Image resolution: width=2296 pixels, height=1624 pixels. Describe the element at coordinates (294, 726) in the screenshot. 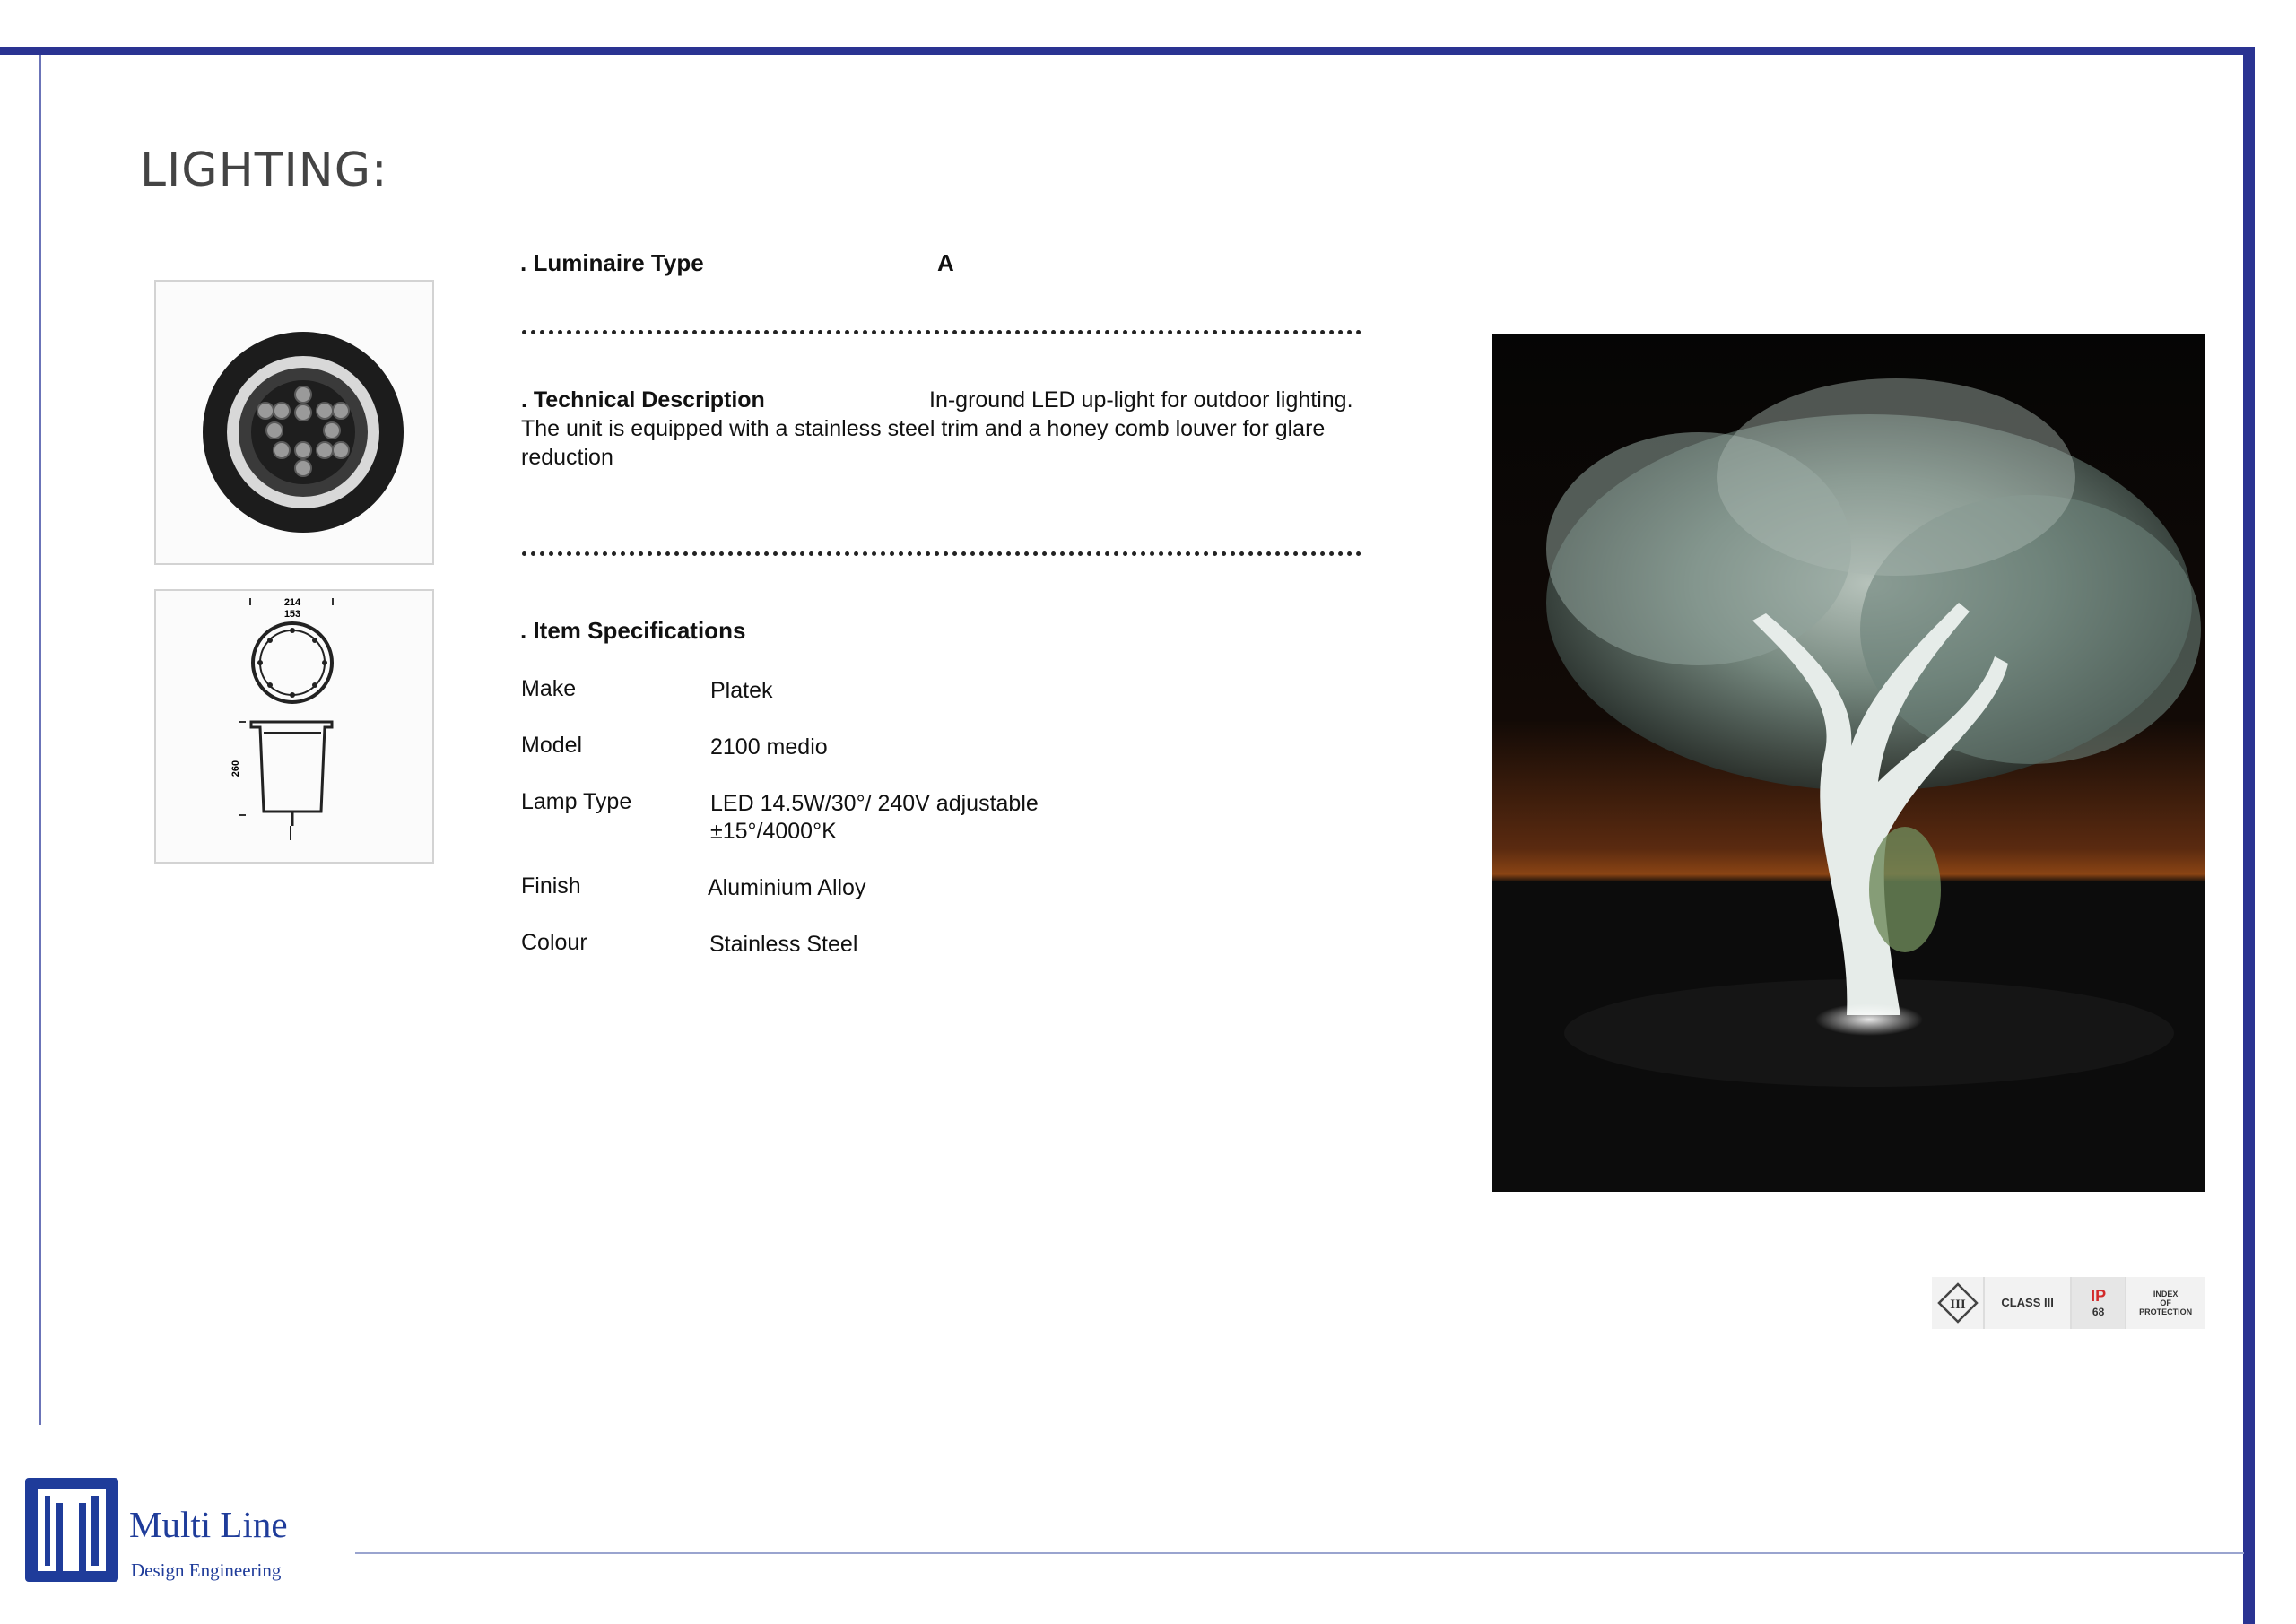

I see `fixture-technical-drawing: 214 153 260` at that location.